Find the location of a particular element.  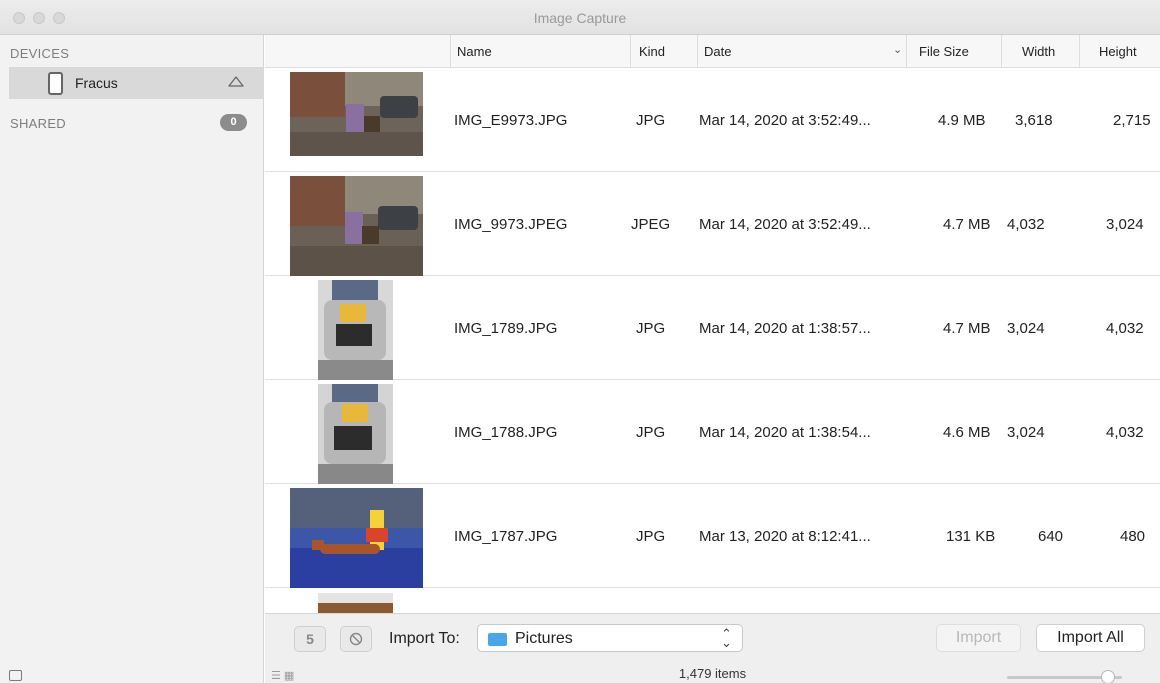

file-width: 640 is located at coordinates (1051, 536).